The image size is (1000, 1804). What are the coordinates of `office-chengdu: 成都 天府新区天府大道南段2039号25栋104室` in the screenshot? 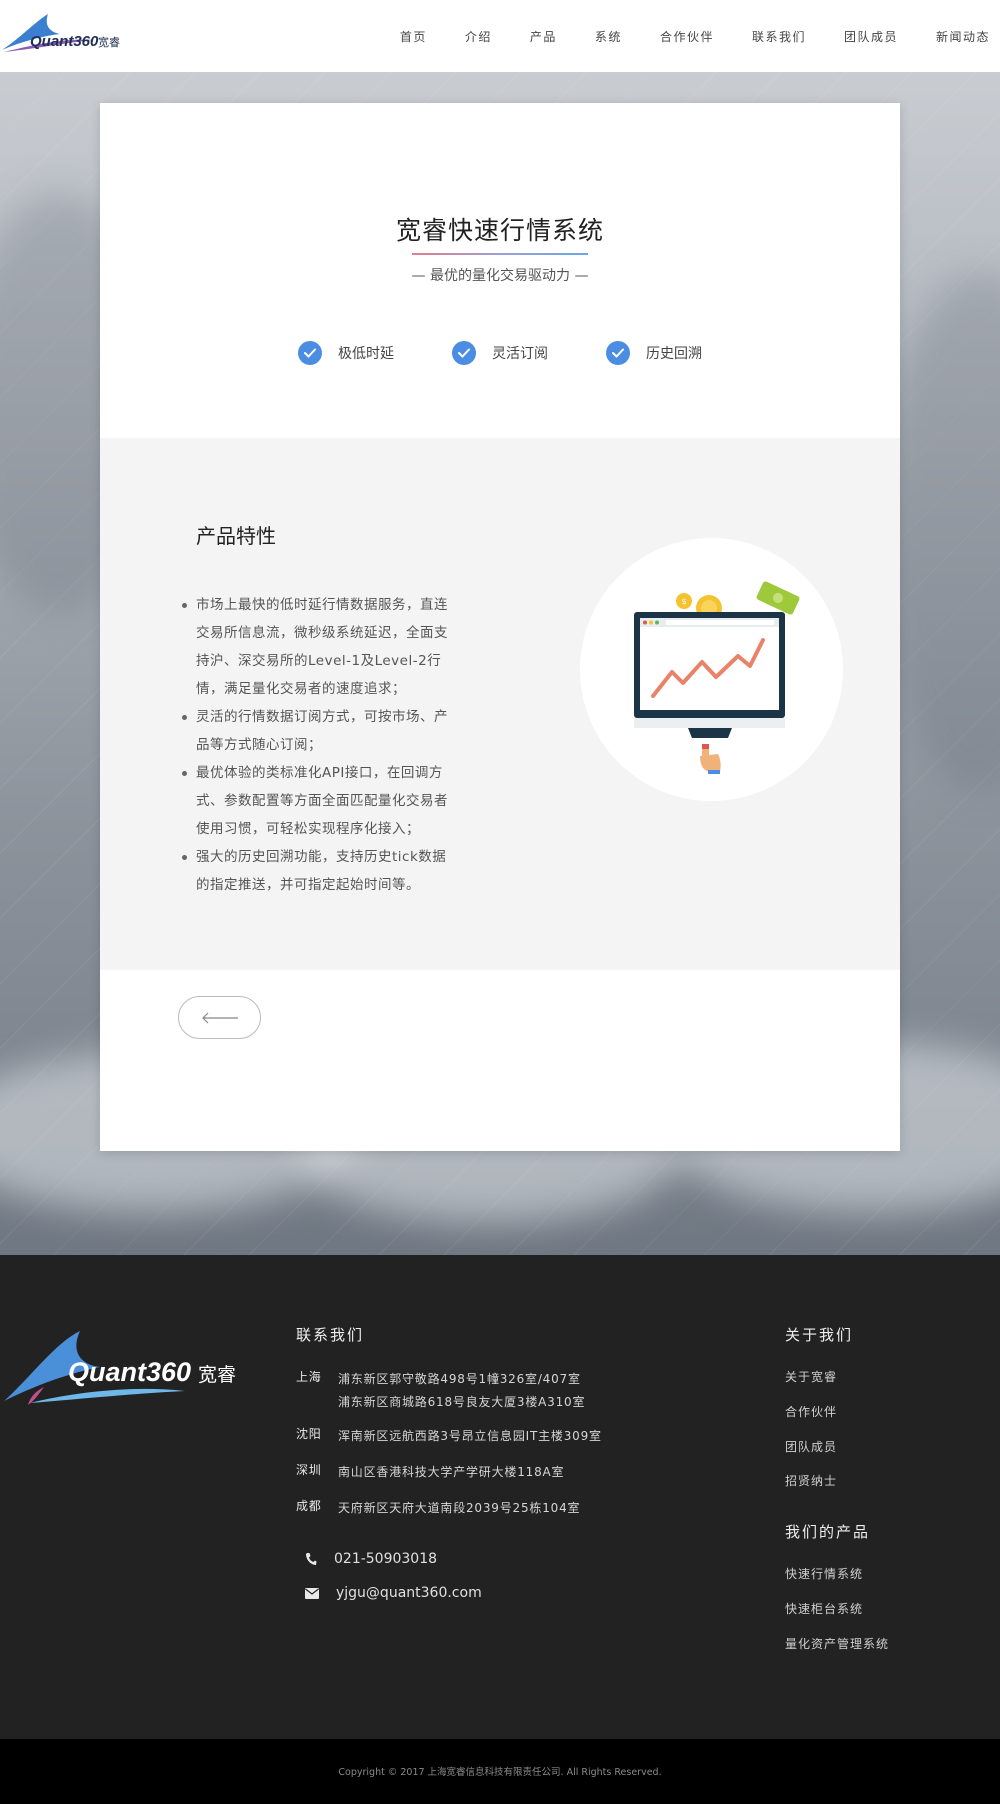 It's located at (438, 1507).